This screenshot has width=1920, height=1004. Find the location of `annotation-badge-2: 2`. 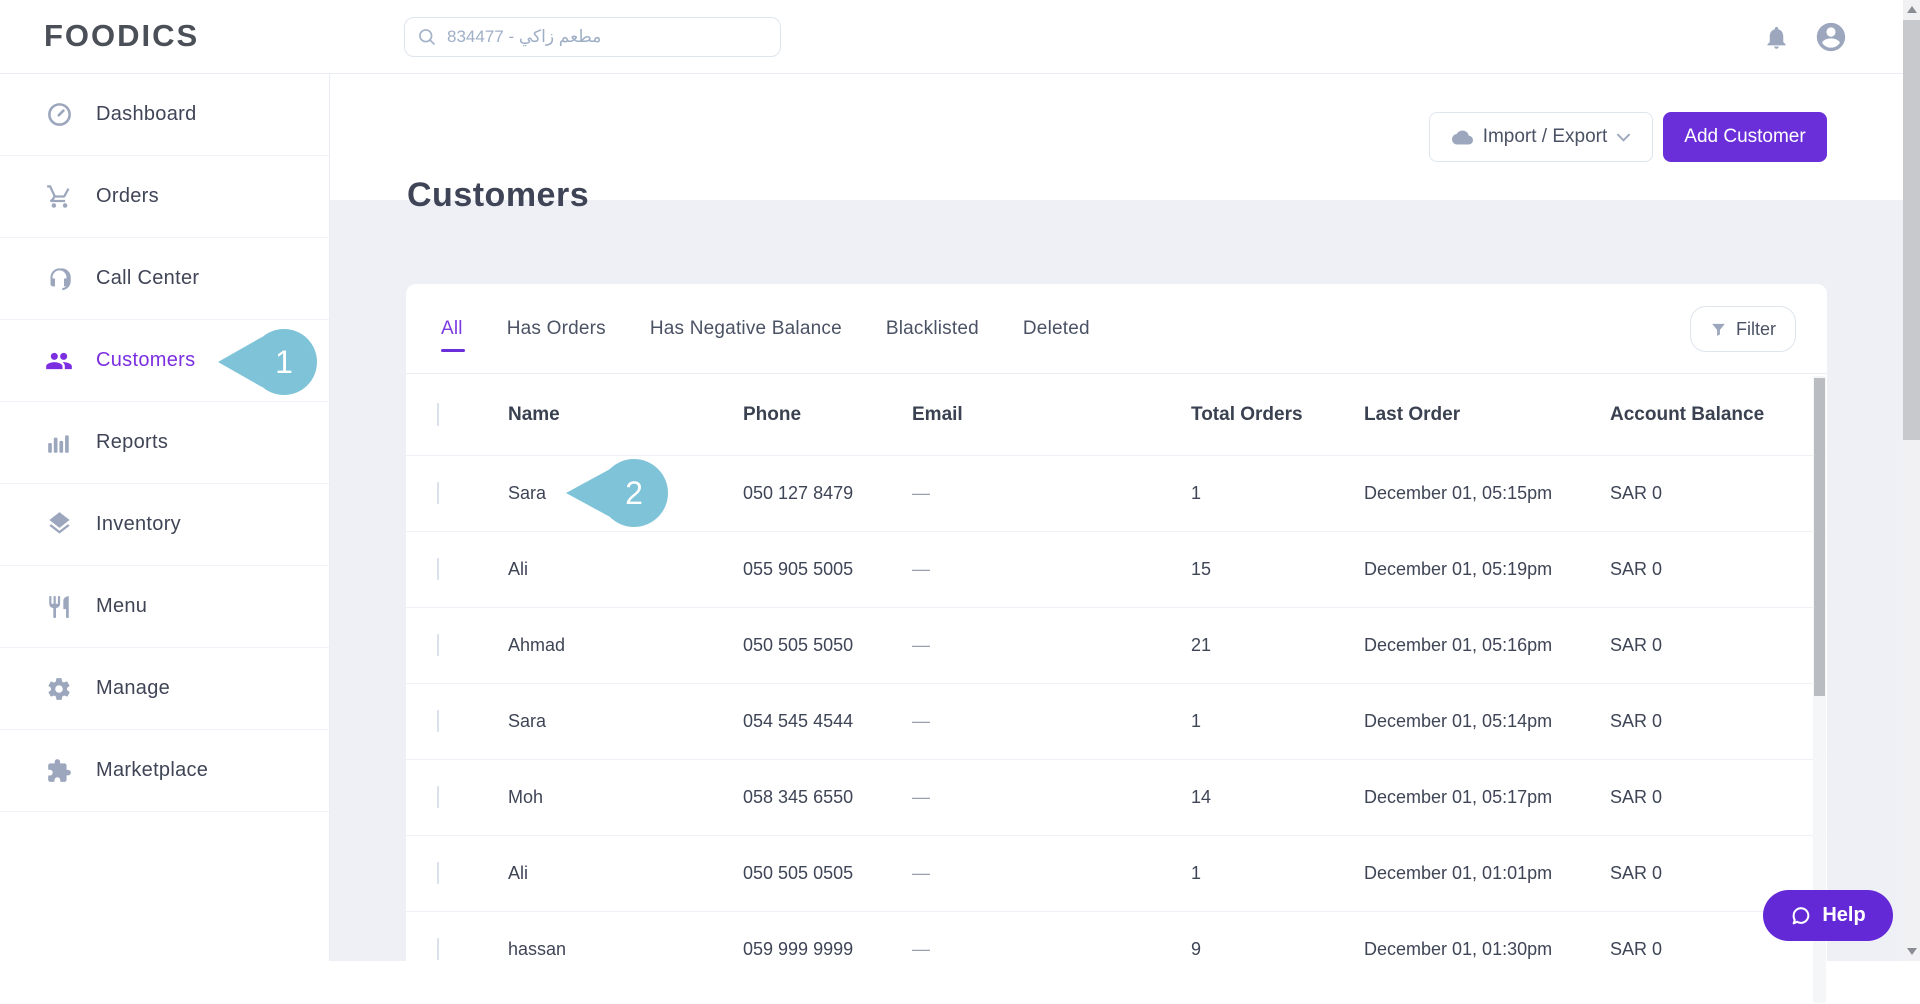

annotation-badge-2: 2 is located at coordinates (617, 493).